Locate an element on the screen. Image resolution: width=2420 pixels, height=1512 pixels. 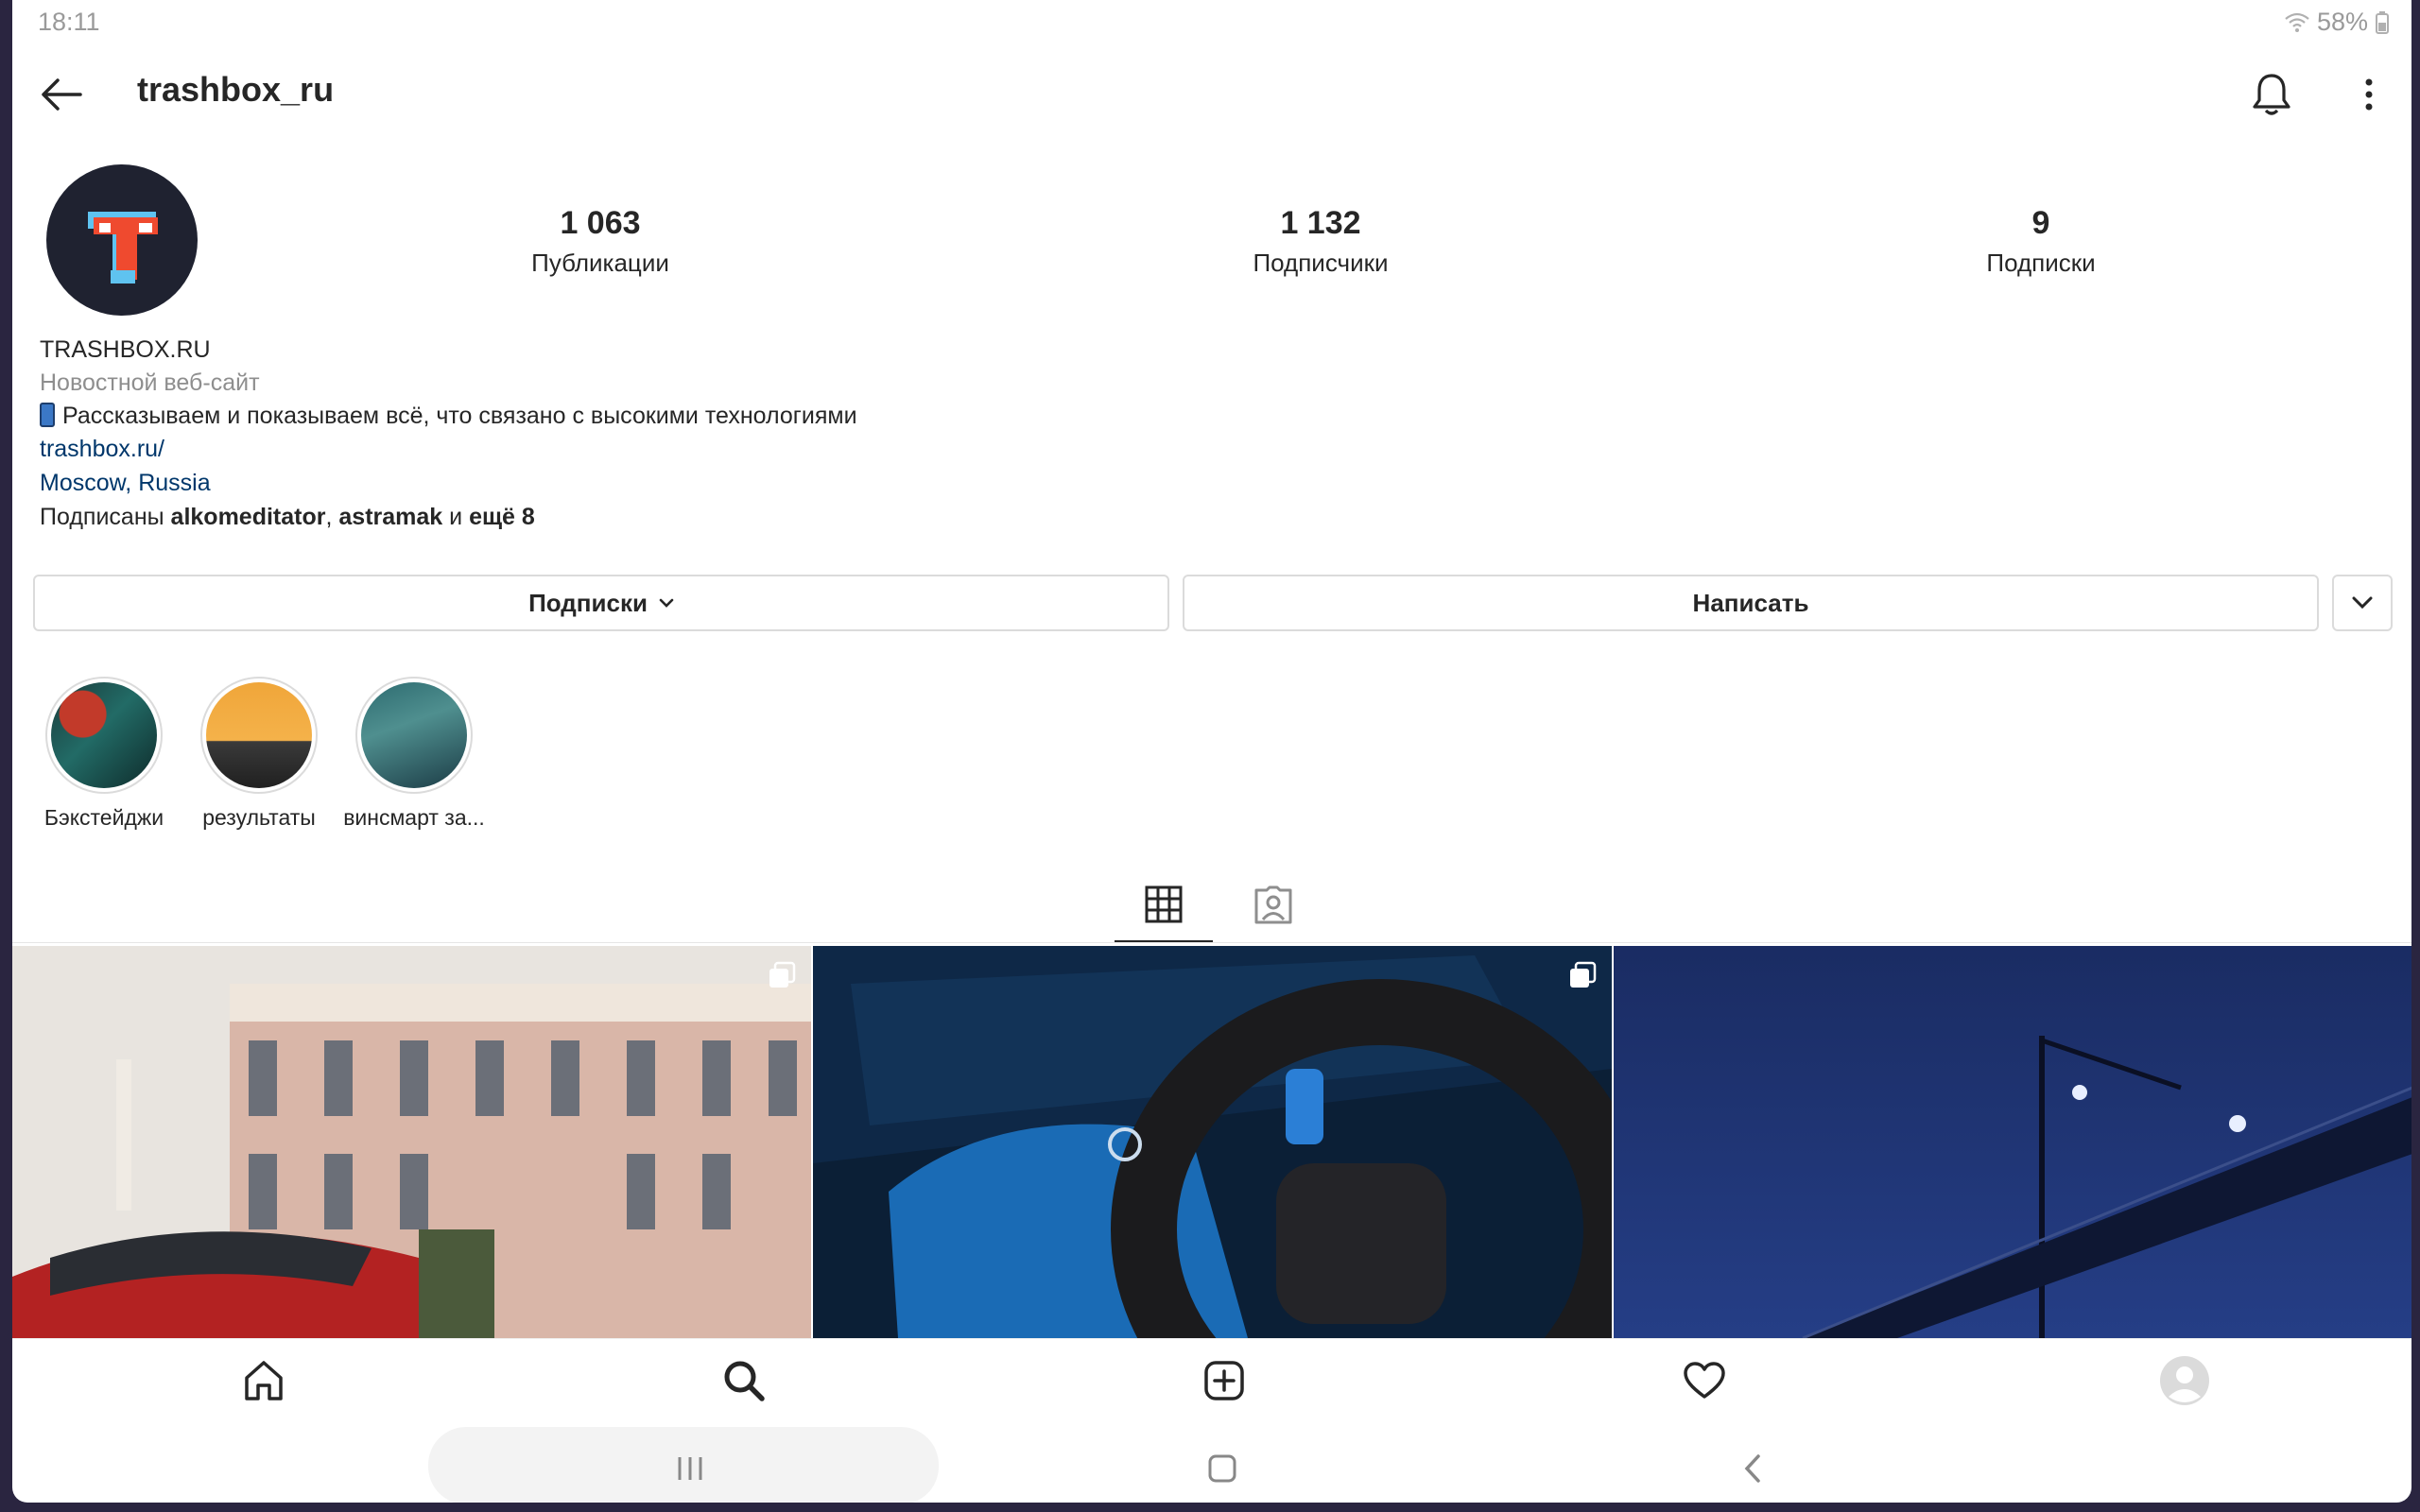
back-button is located at coordinates (61, 94).